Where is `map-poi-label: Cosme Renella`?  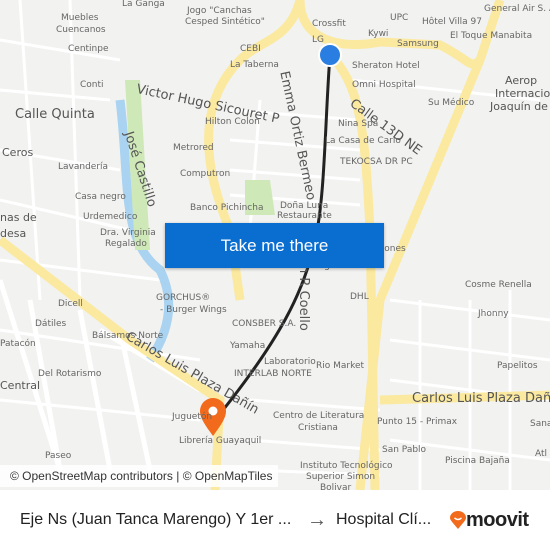
map-poi-label: Cosme Renella is located at coordinates (498, 285).